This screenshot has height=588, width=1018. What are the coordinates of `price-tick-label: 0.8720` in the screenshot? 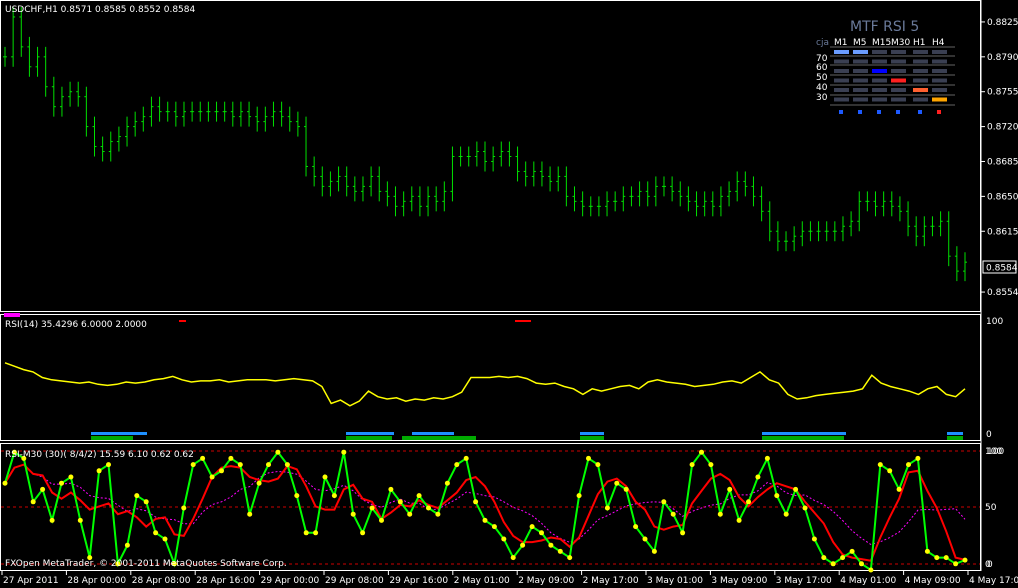 It's located at (1002, 128).